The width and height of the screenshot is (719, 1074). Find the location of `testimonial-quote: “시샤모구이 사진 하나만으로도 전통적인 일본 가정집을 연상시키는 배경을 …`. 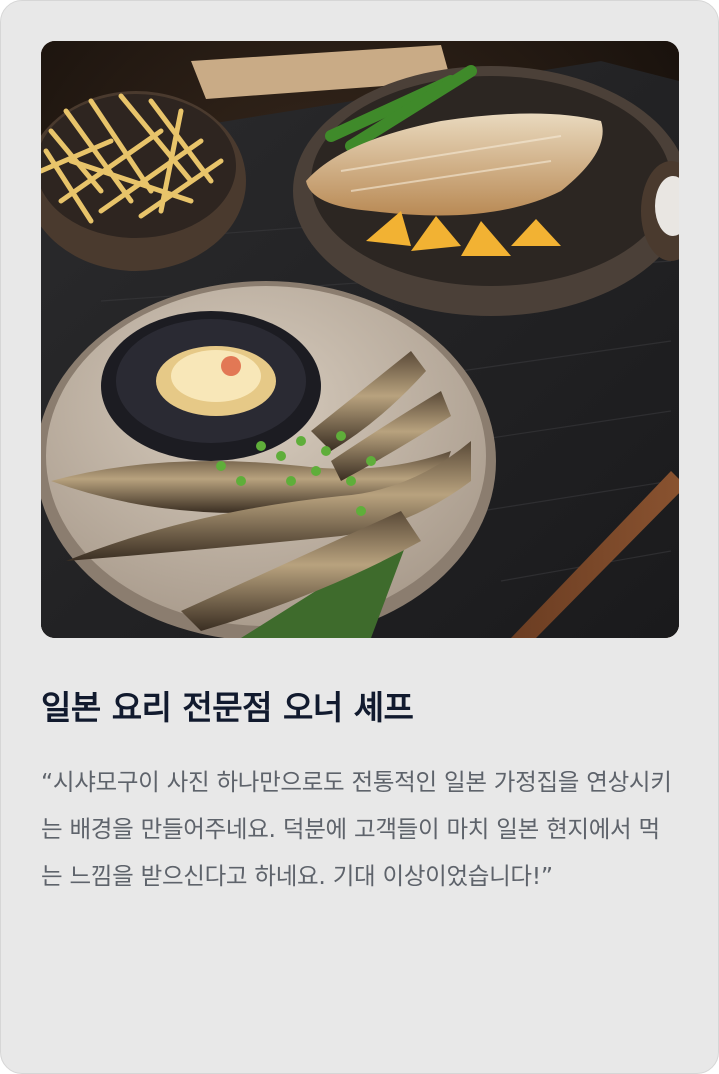

testimonial-quote: “시샤모구이 사진 하나만으로도 전통적인 일본 가정집을 연상시키는 배경을 … is located at coordinates (356, 829).